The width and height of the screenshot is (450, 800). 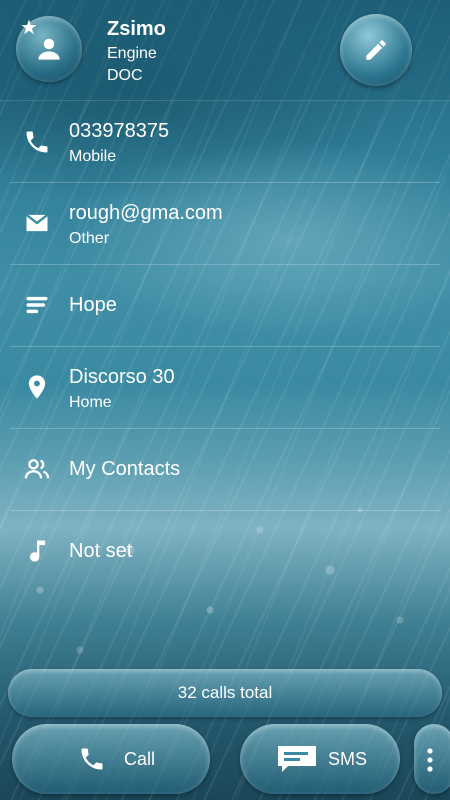 What do you see at coordinates (225, 387) in the screenshot?
I see `address-row: Discorso 30 Home` at bounding box center [225, 387].